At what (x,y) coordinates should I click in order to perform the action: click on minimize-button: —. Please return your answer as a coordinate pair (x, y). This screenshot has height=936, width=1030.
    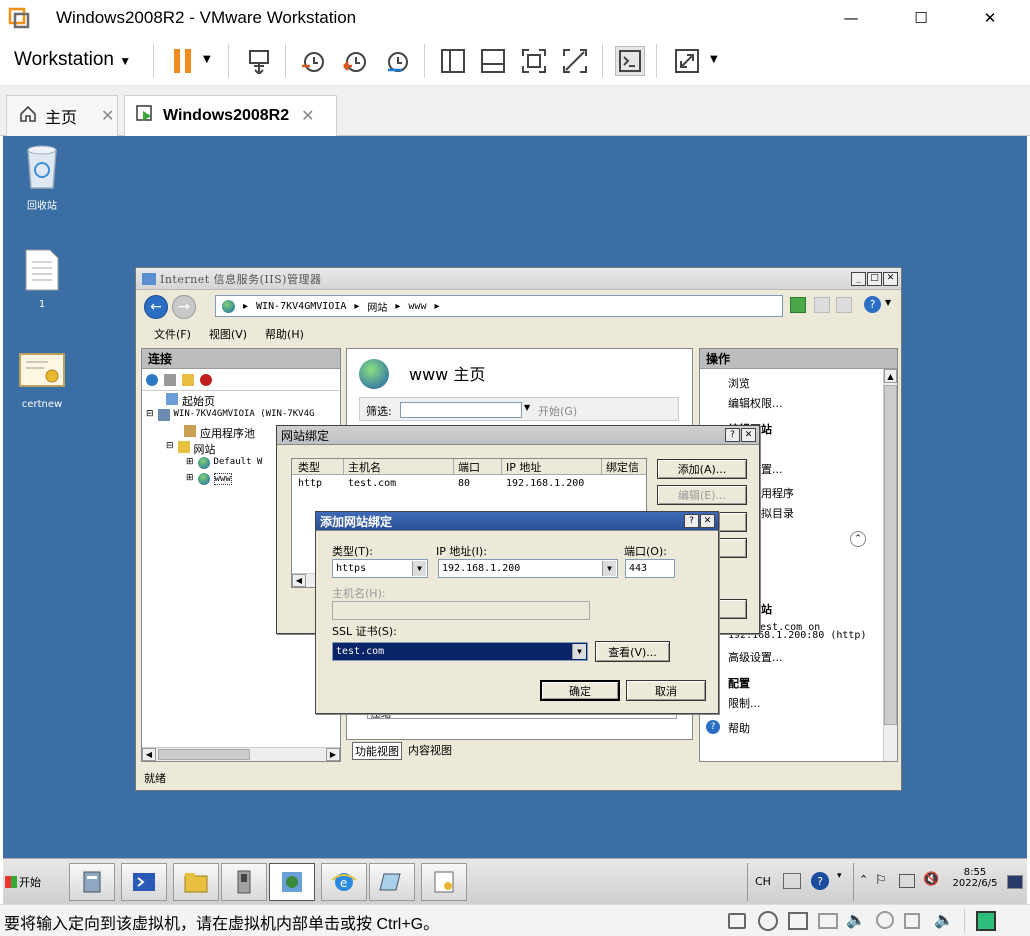
    Looking at the image, I should click on (851, 18).